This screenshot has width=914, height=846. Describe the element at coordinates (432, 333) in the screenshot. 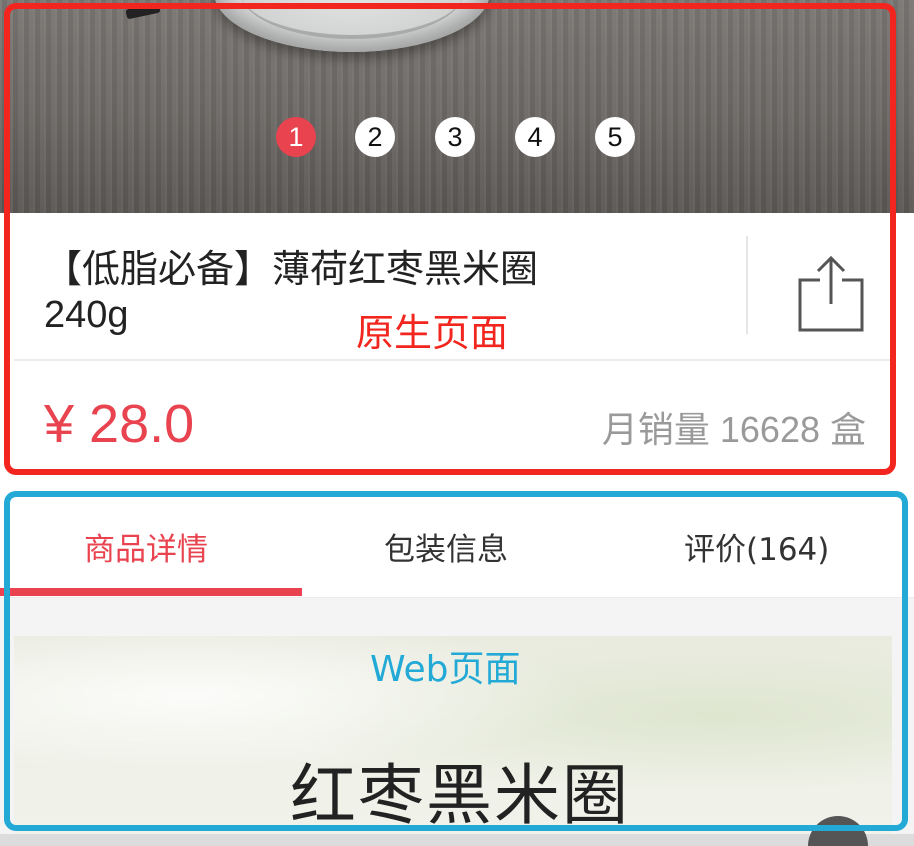

I see `native-page-label: 原生页面` at that location.